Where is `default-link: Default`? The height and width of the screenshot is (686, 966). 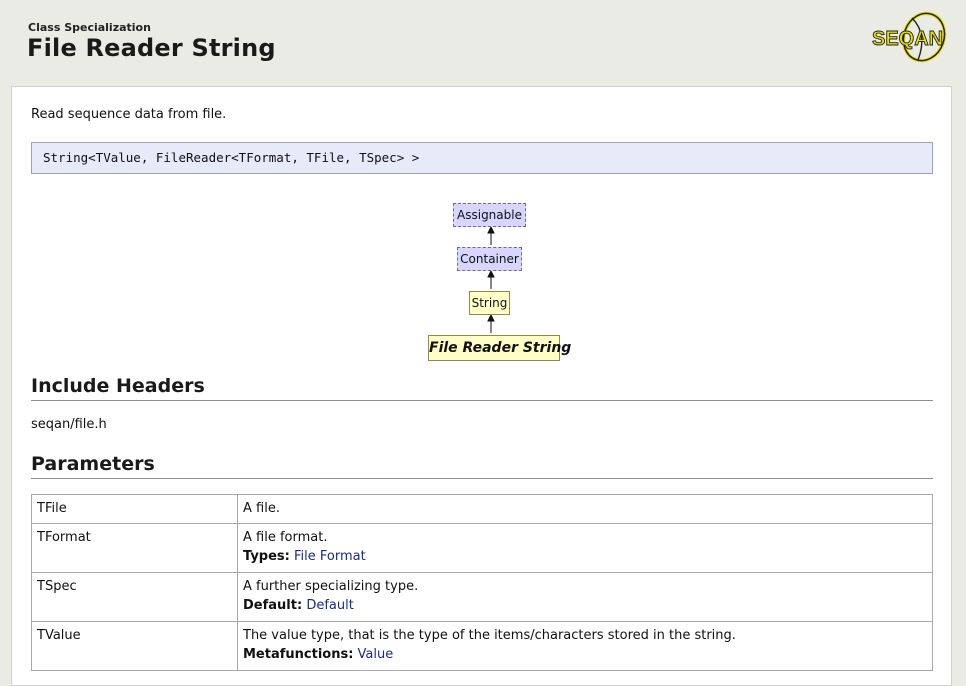 default-link: Default is located at coordinates (330, 605).